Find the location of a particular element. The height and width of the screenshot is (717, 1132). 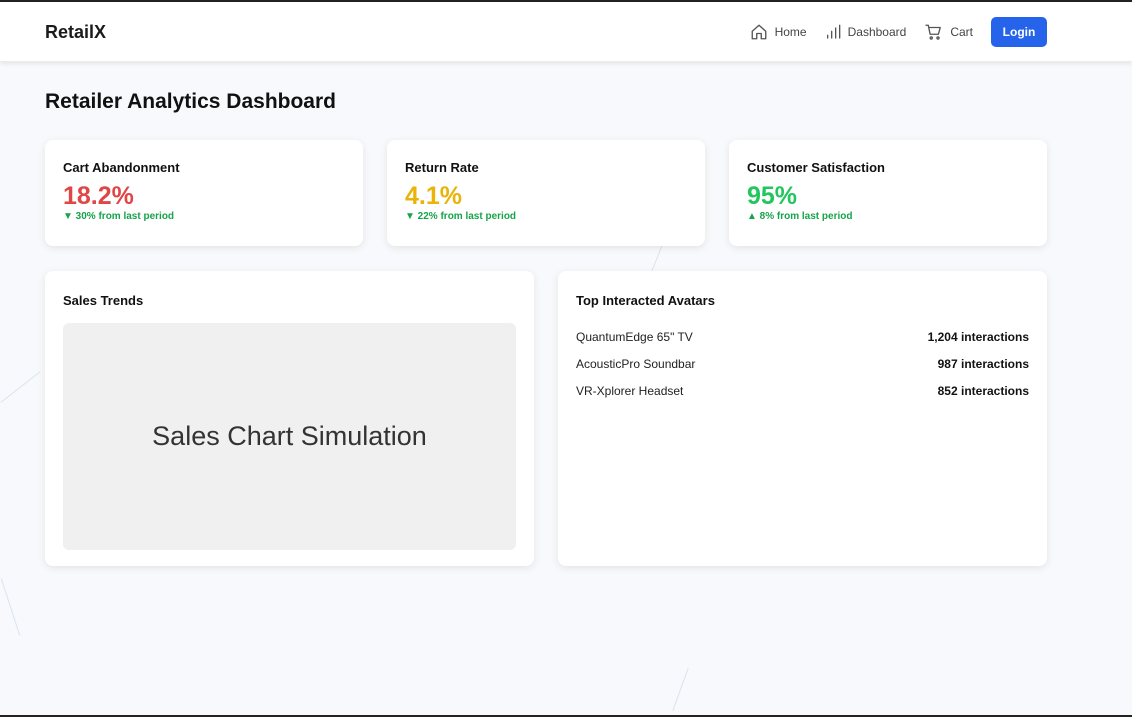

kpi-card-return-rate: Return Rate 4.1% ▼ 22% from last period is located at coordinates (546, 193).